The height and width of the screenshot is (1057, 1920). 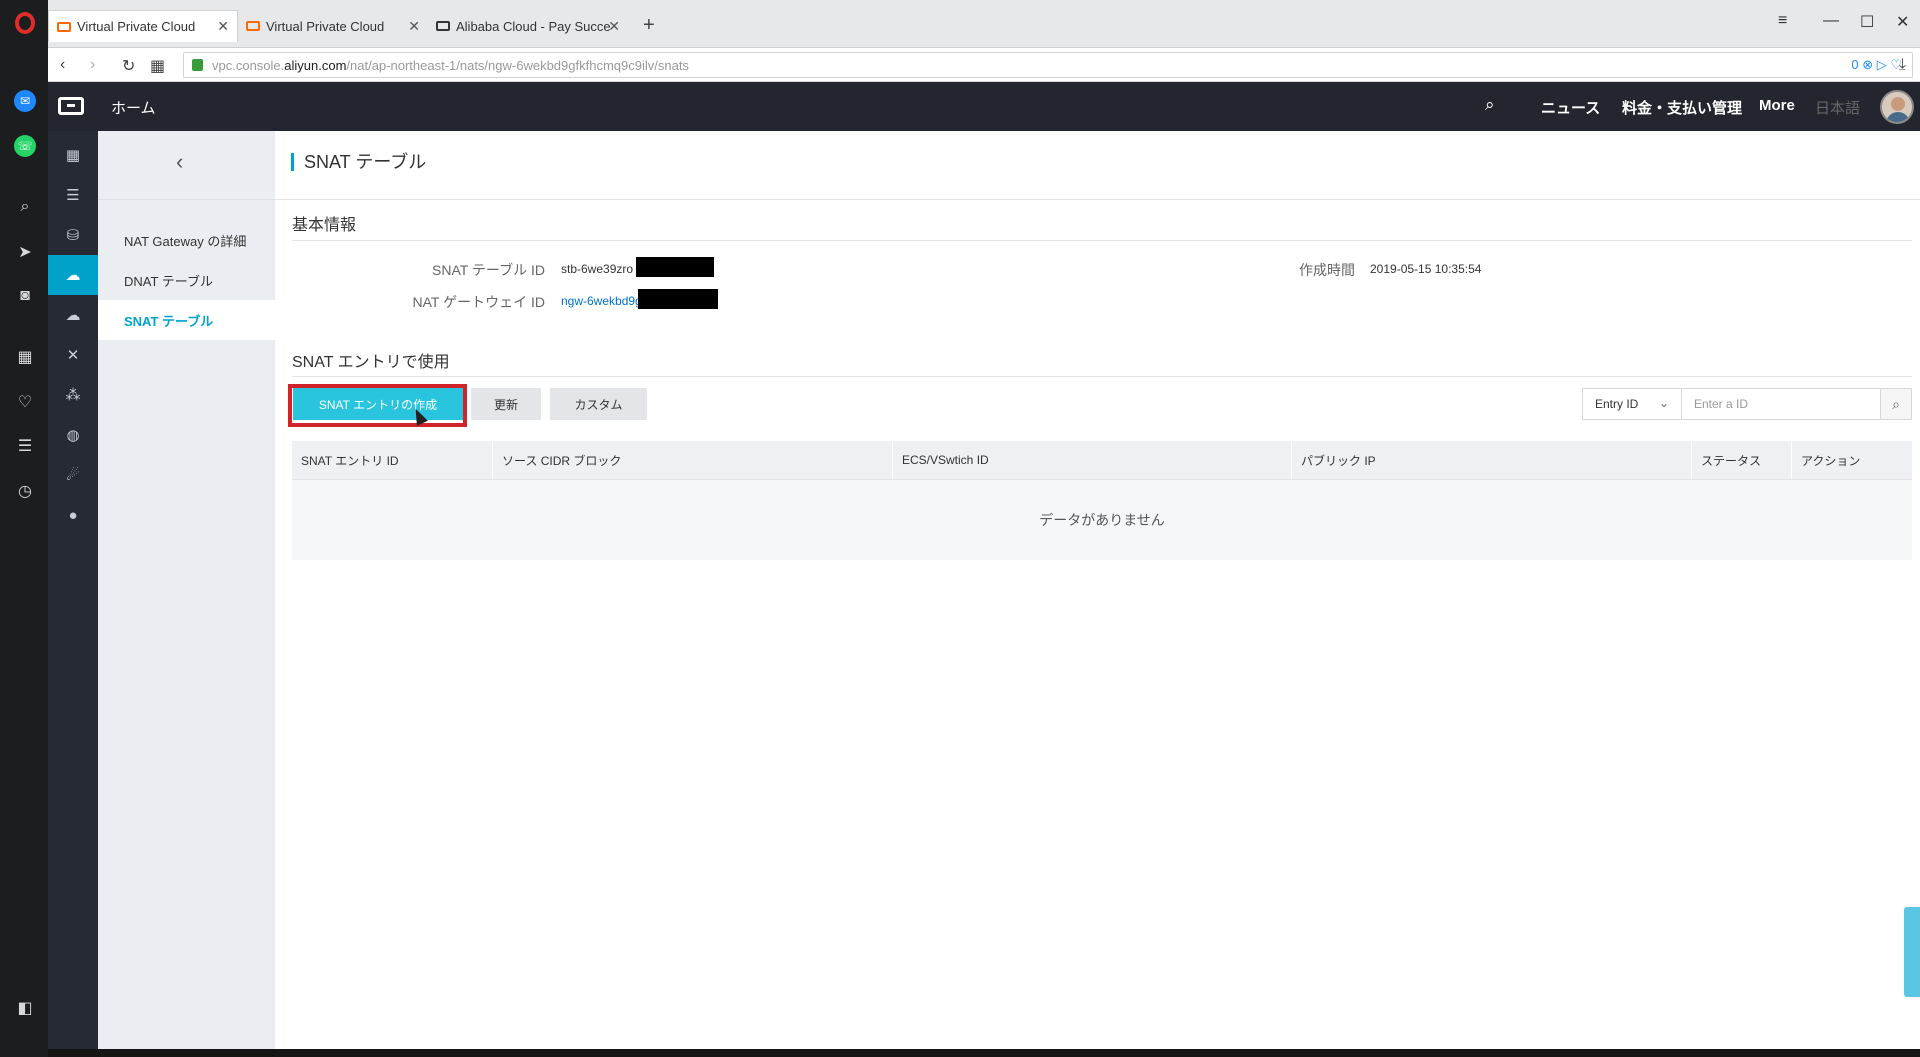 What do you see at coordinates (73, 195) in the screenshot?
I see `server-icon: ☰` at bounding box center [73, 195].